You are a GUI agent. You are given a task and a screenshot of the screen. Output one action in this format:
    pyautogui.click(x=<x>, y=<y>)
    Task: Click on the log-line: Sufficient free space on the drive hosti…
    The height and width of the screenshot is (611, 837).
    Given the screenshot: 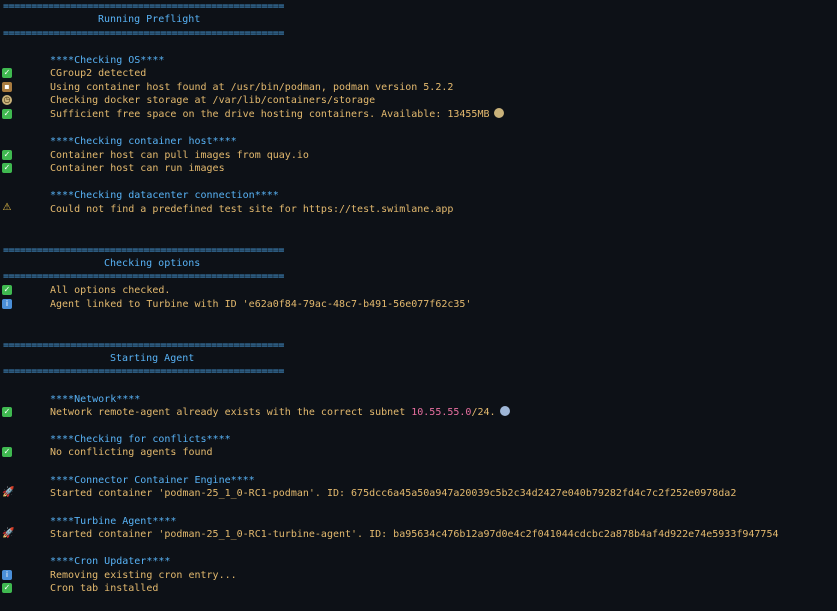 What is the action you would take?
    pyautogui.click(x=277, y=115)
    